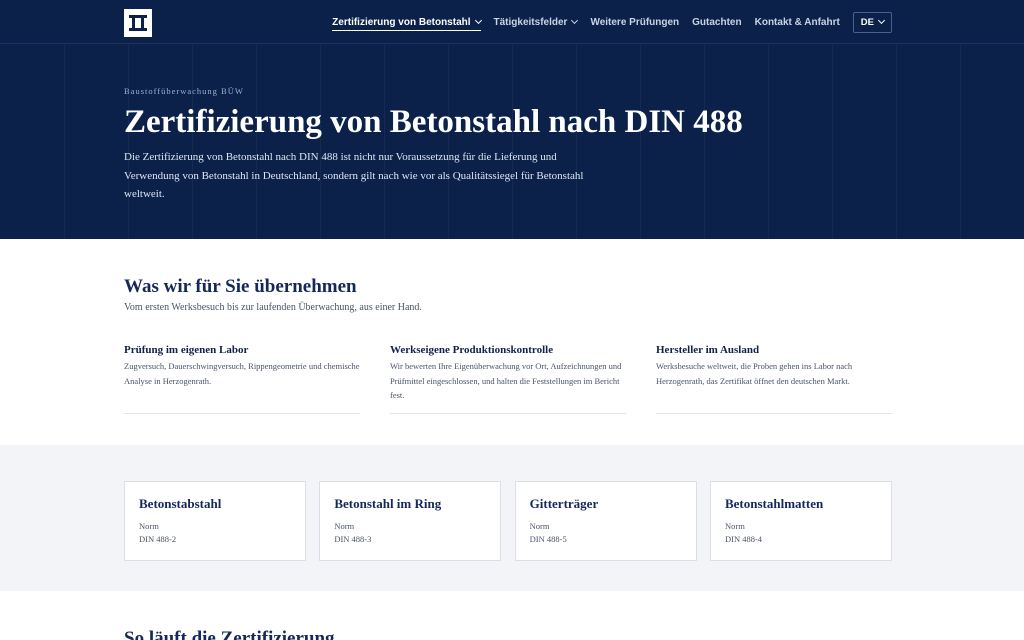 This screenshot has width=1024, height=640. Describe the element at coordinates (388, 503) in the screenshot. I see `product-title: Betonstahl im Ring` at that location.